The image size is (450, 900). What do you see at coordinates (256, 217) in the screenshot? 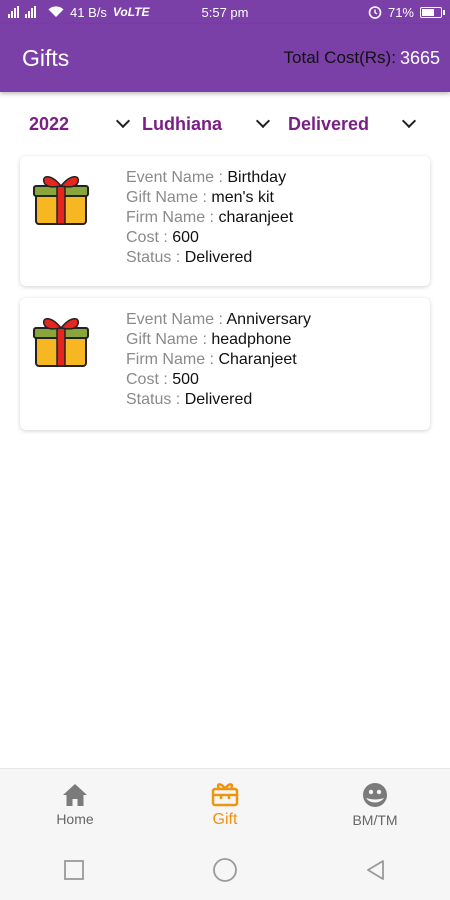
I see `firm-name-value: charanjeet` at bounding box center [256, 217].